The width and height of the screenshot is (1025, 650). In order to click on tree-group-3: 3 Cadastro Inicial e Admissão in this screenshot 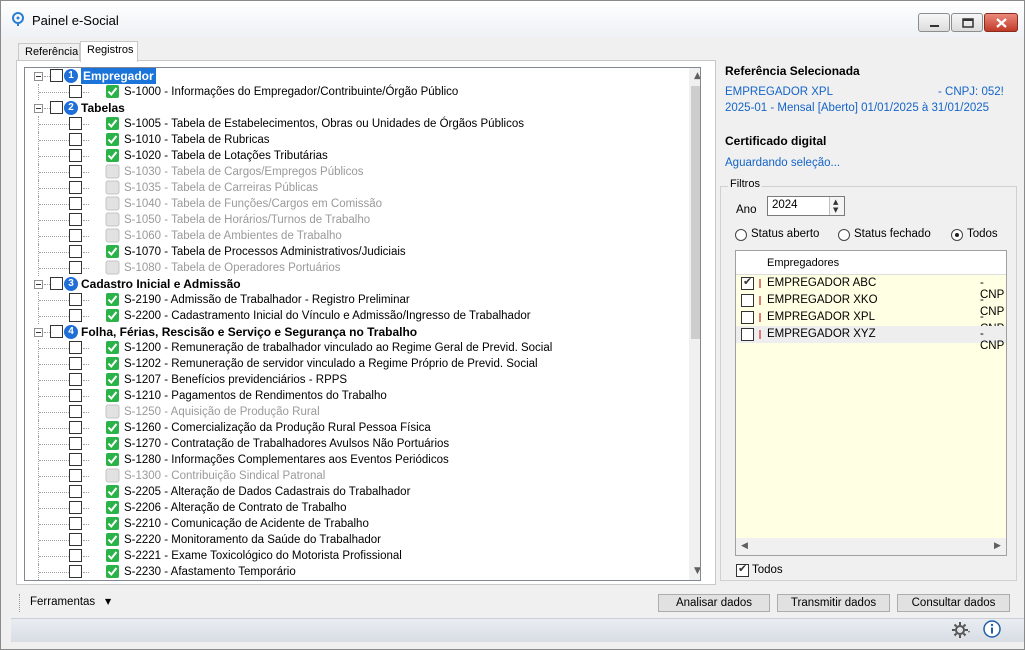, I will do `click(357, 284)`.